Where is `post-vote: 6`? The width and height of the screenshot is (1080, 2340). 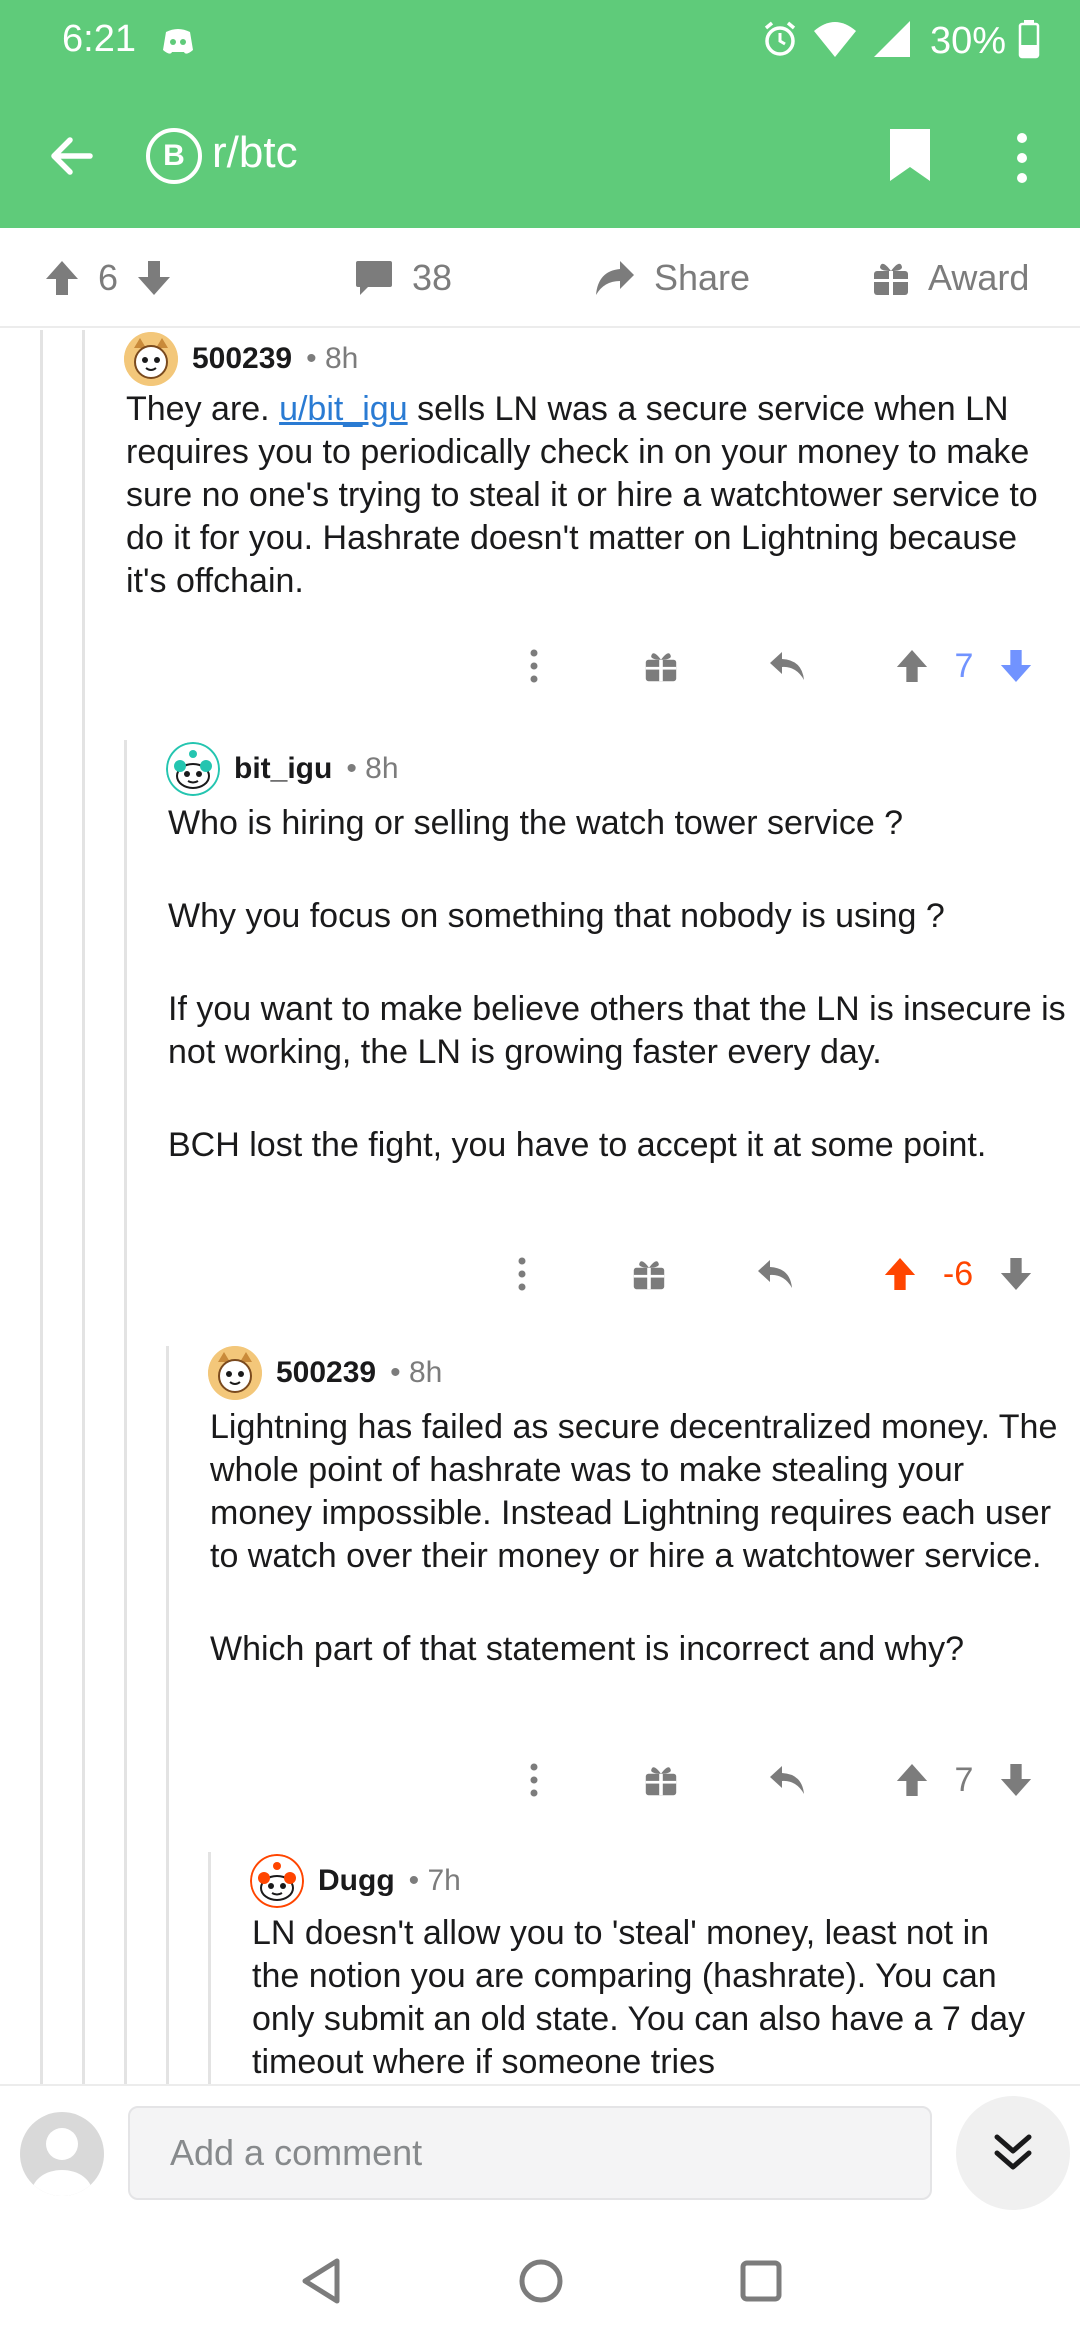
post-vote: 6 is located at coordinates (108, 278).